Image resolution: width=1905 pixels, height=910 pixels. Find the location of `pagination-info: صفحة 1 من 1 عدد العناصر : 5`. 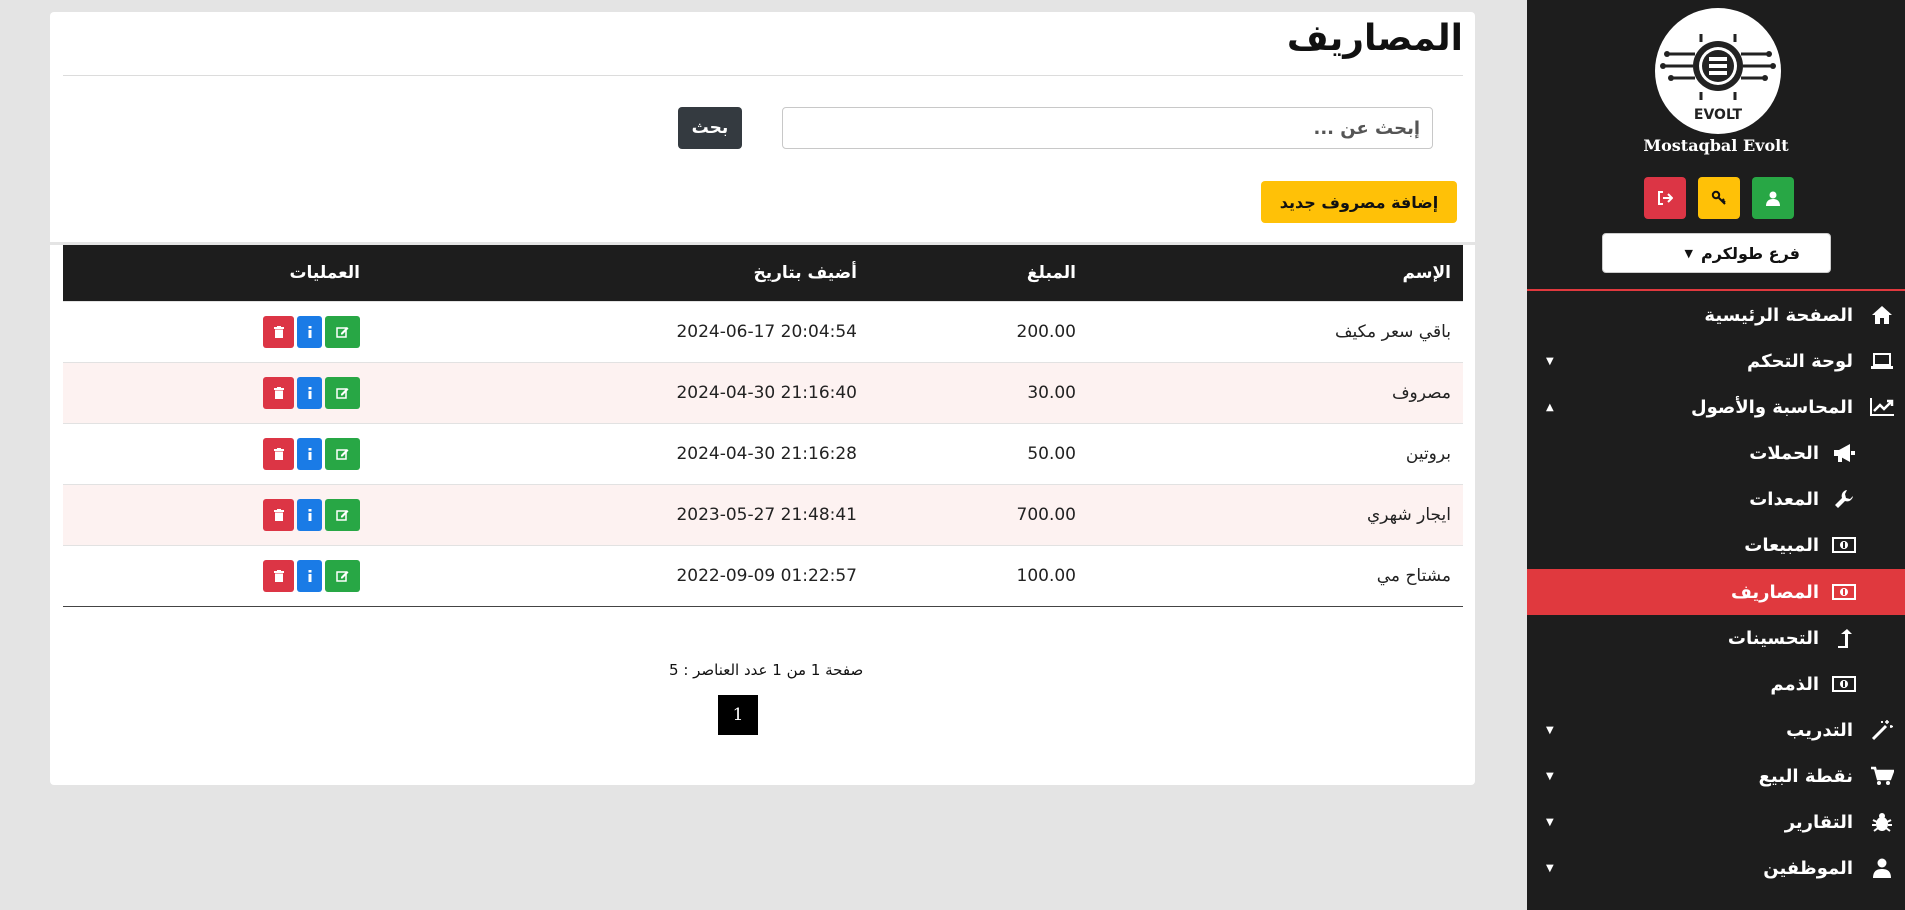

pagination-info: صفحة 1 من 1 عدد العناصر : 5 is located at coordinates (766, 670).